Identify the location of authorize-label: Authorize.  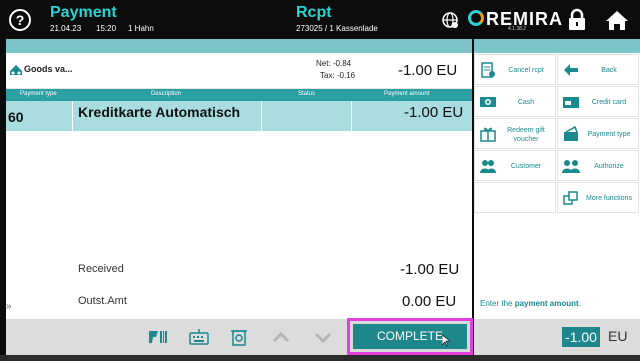
(609, 166).